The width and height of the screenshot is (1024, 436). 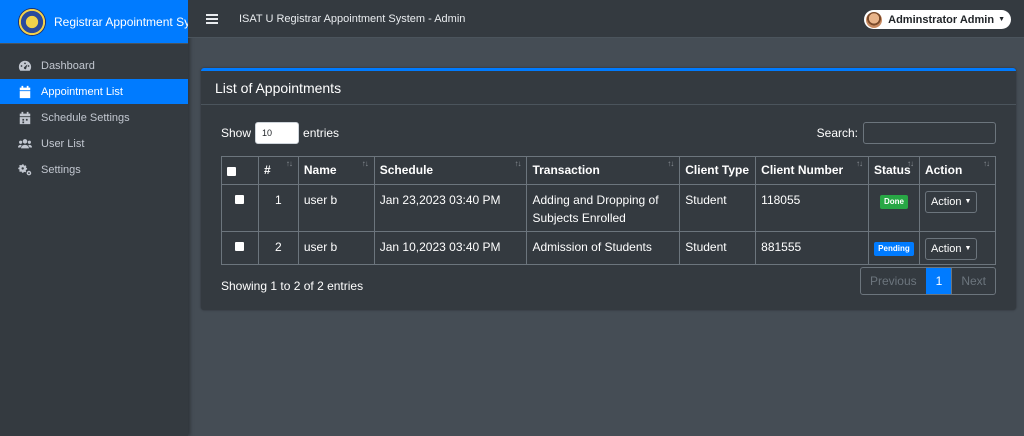 I want to click on sidebar-item-settings: Settings, so click(x=94, y=169).